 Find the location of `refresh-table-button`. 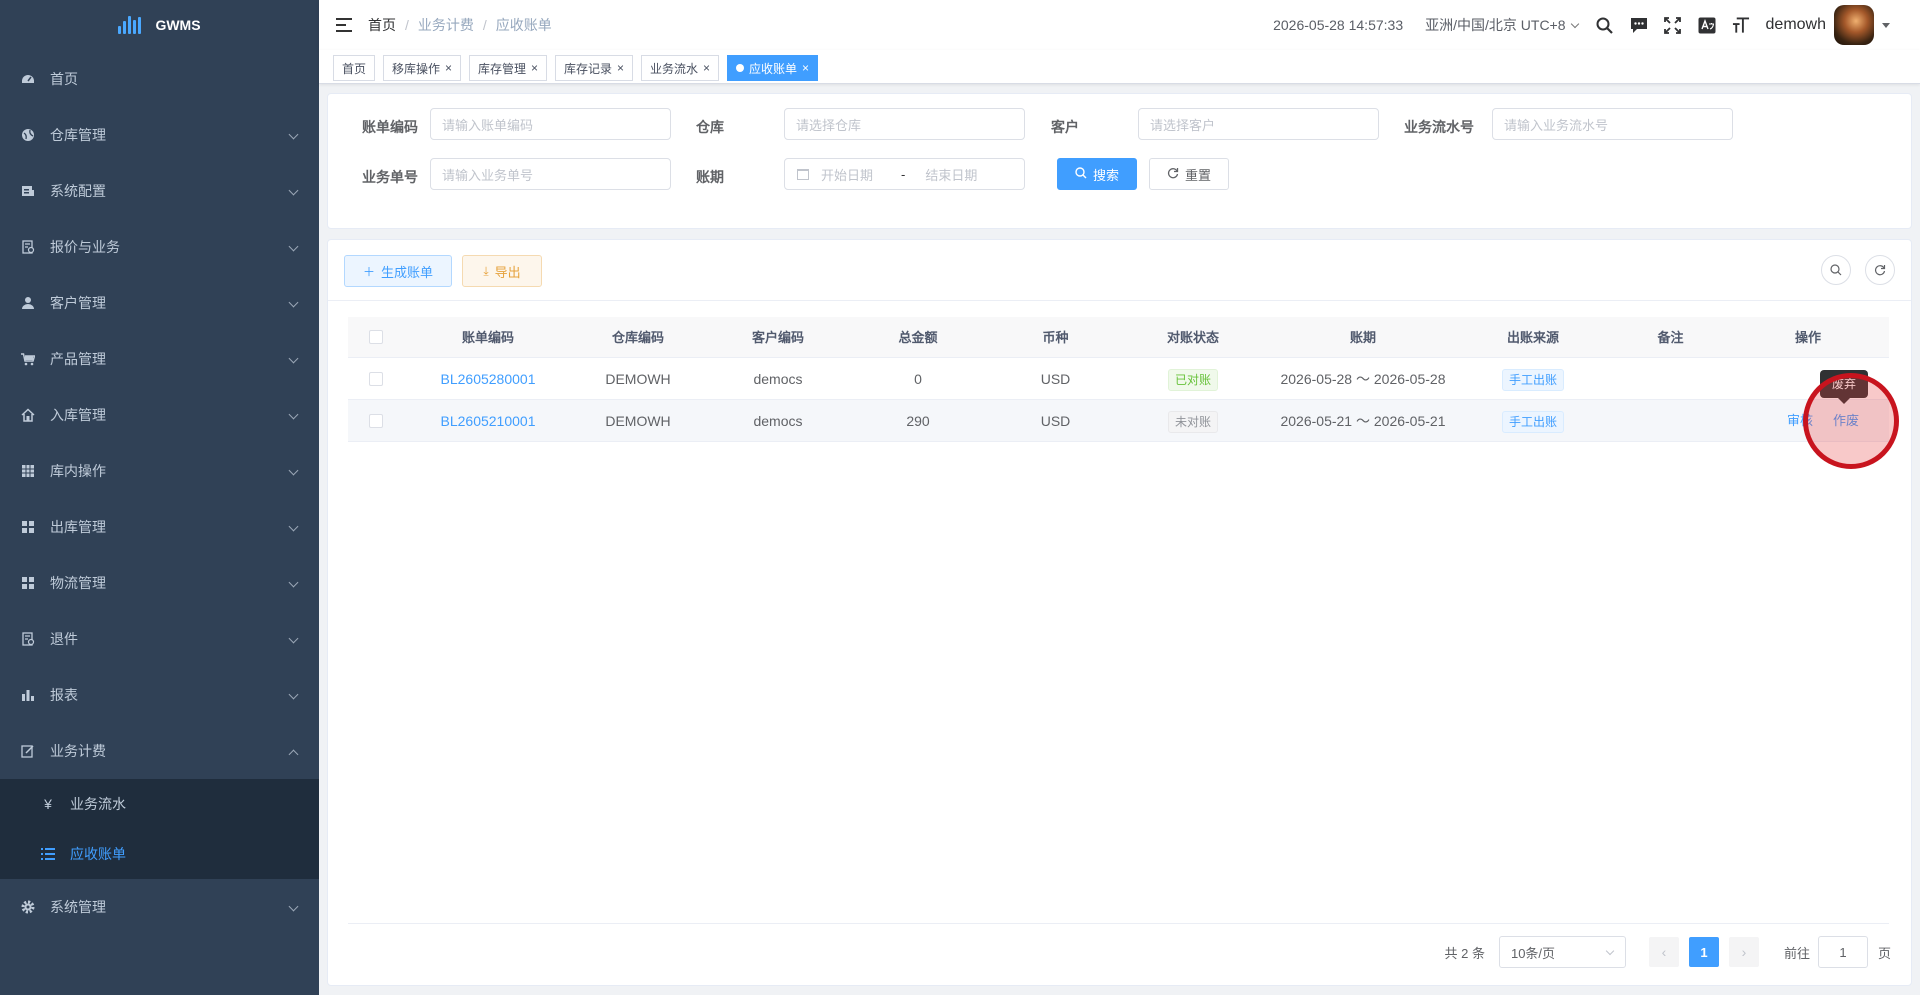

refresh-table-button is located at coordinates (1880, 270).